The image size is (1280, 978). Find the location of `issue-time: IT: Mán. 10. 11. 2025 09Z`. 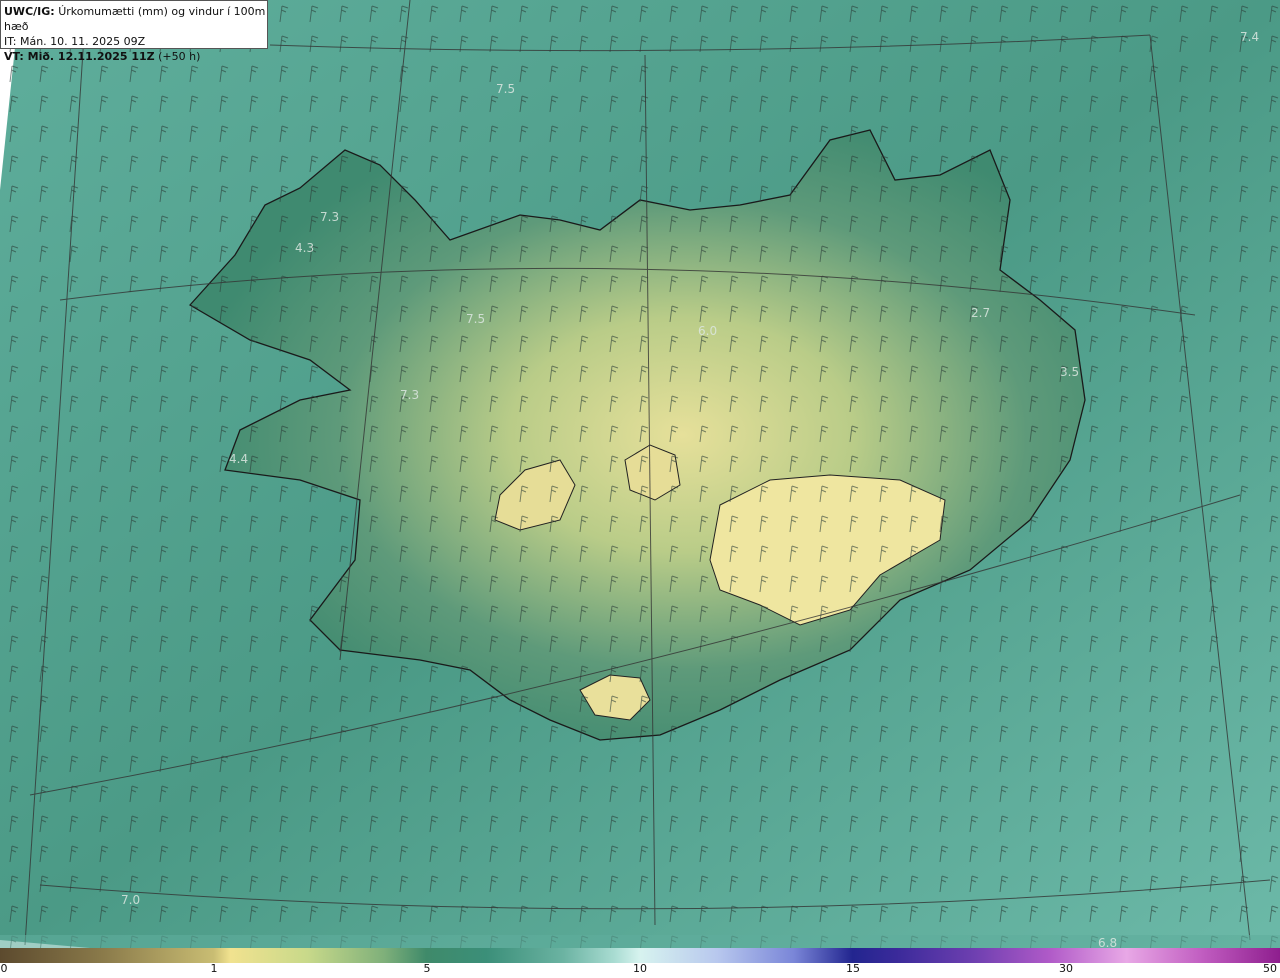

issue-time: IT: Mán. 10. 11. 2025 09Z is located at coordinates (75, 41).